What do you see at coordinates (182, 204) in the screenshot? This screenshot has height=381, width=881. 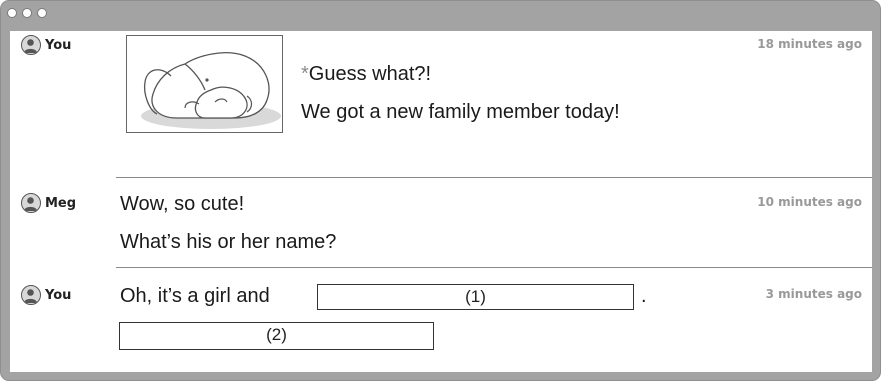 I see `message-text: Wow, so cute!` at bounding box center [182, 204].